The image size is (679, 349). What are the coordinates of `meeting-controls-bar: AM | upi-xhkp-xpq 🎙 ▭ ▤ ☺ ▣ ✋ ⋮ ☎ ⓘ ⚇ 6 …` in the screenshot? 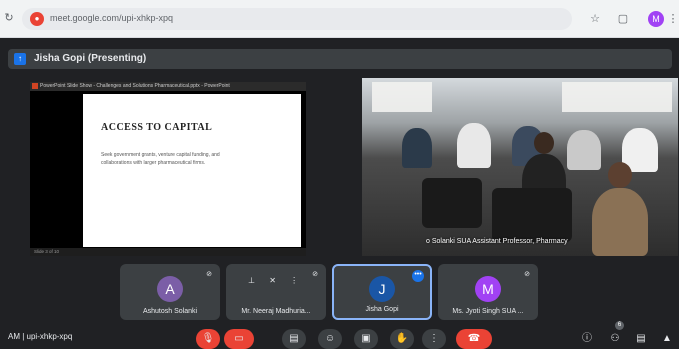 It's located at (339, 335).